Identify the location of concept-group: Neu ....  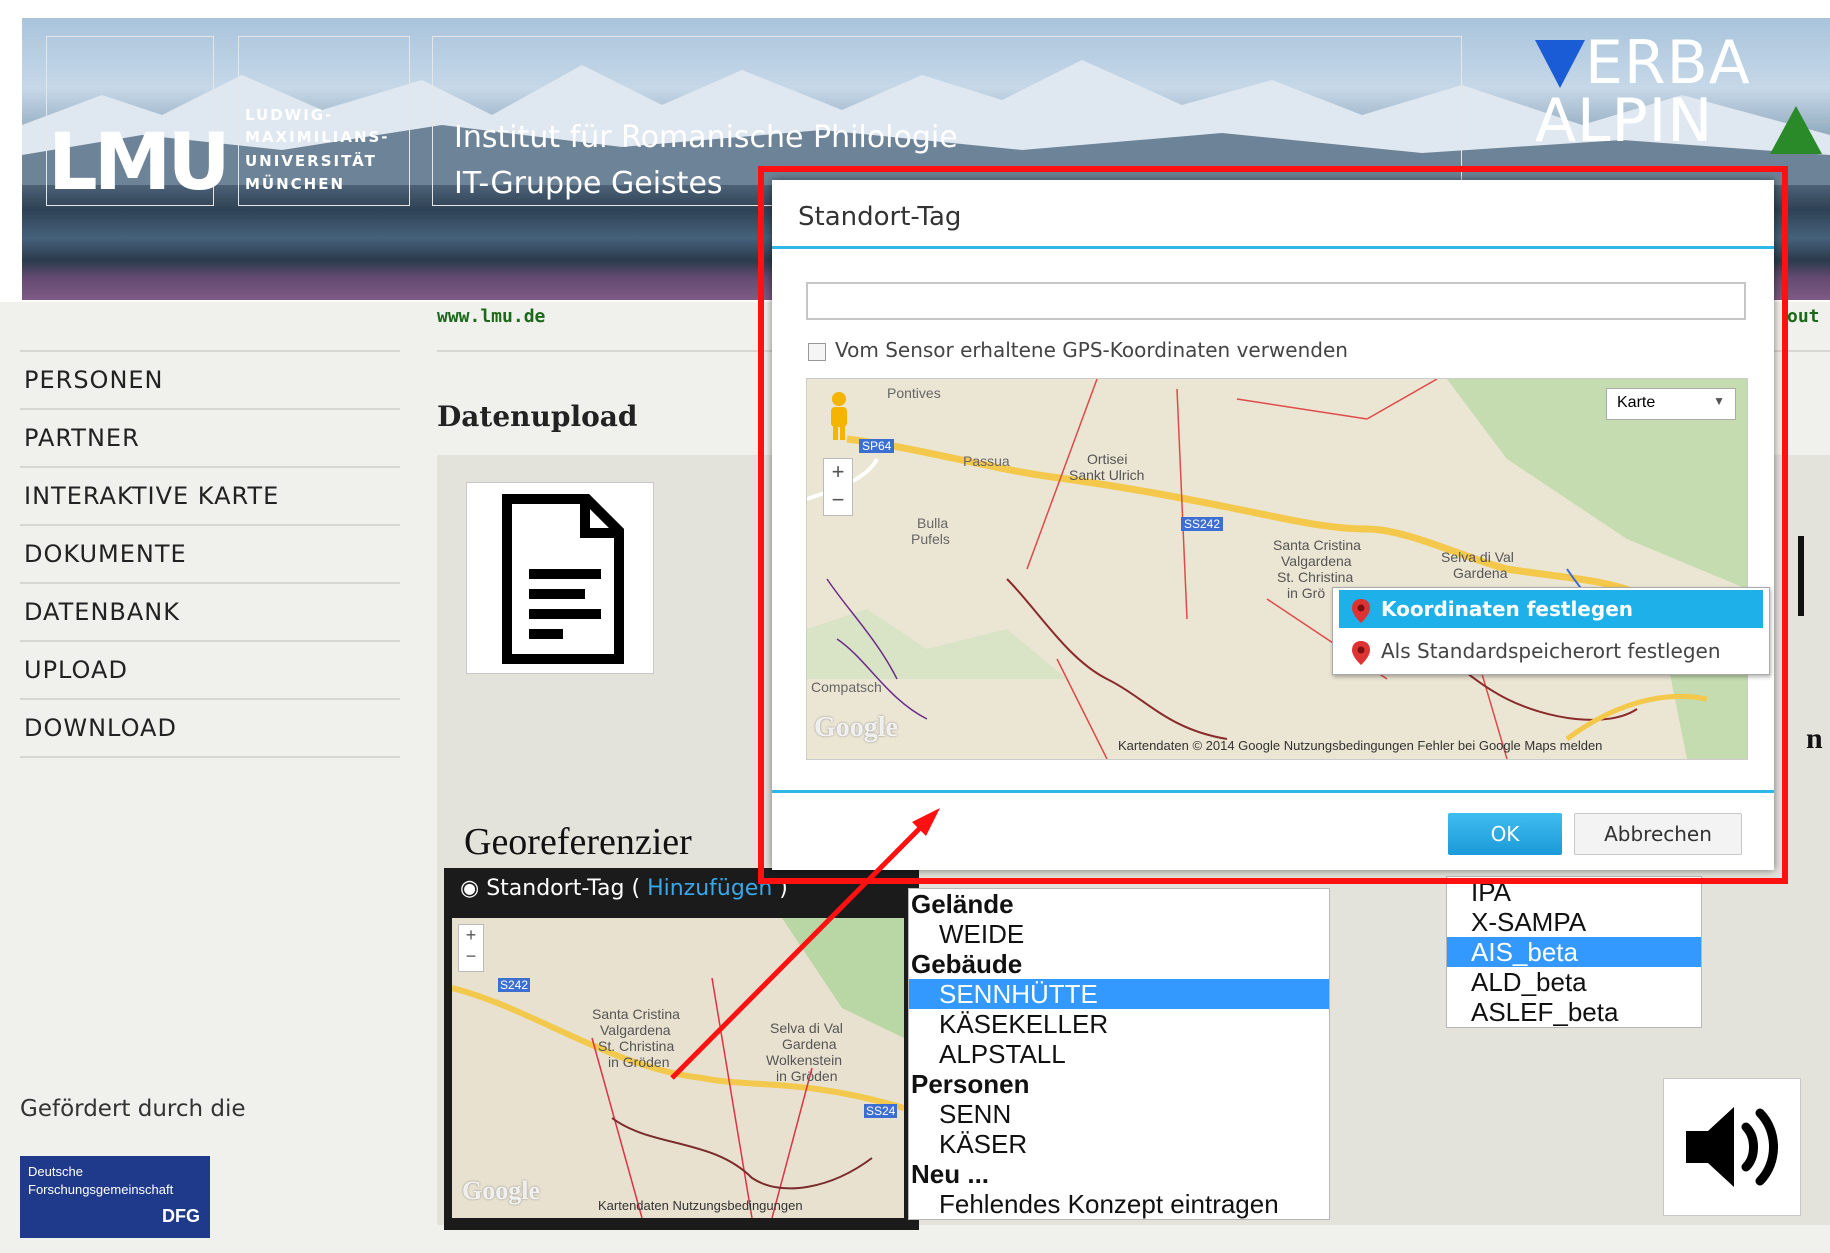
(950, 1174).